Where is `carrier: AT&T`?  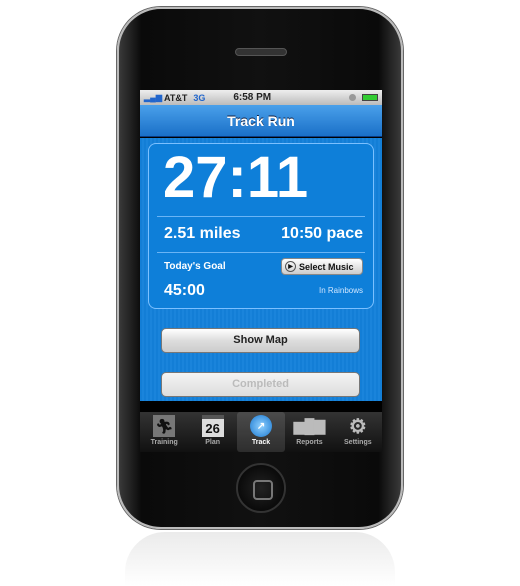
carrier: AT&T is located at coordinates (175, 97).